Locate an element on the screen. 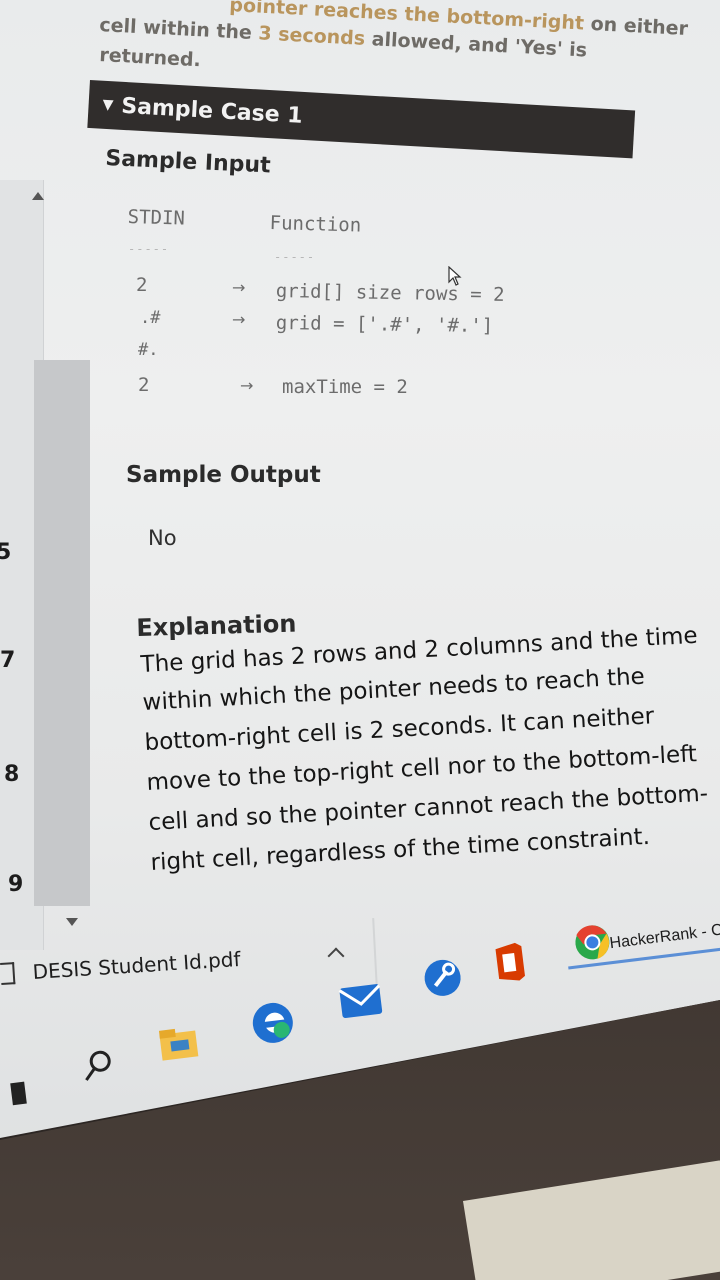 The image size is (720, 1280). problem-text: on either is located at coordinates (639, 26).